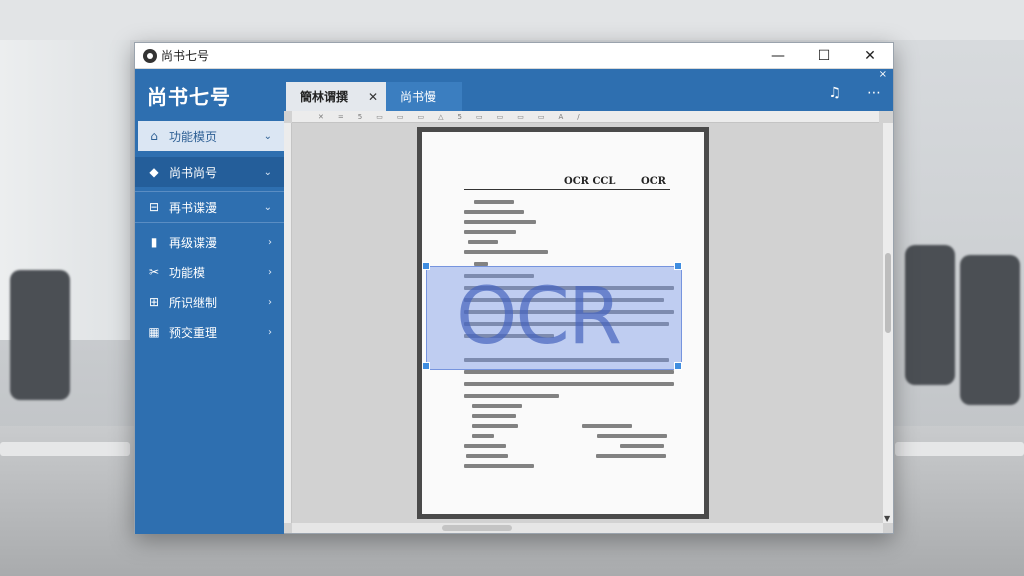 This screenshot has width=1024, height=576. I want to click on sidebar-item-label: 再书谍漫, so click(193, 207).